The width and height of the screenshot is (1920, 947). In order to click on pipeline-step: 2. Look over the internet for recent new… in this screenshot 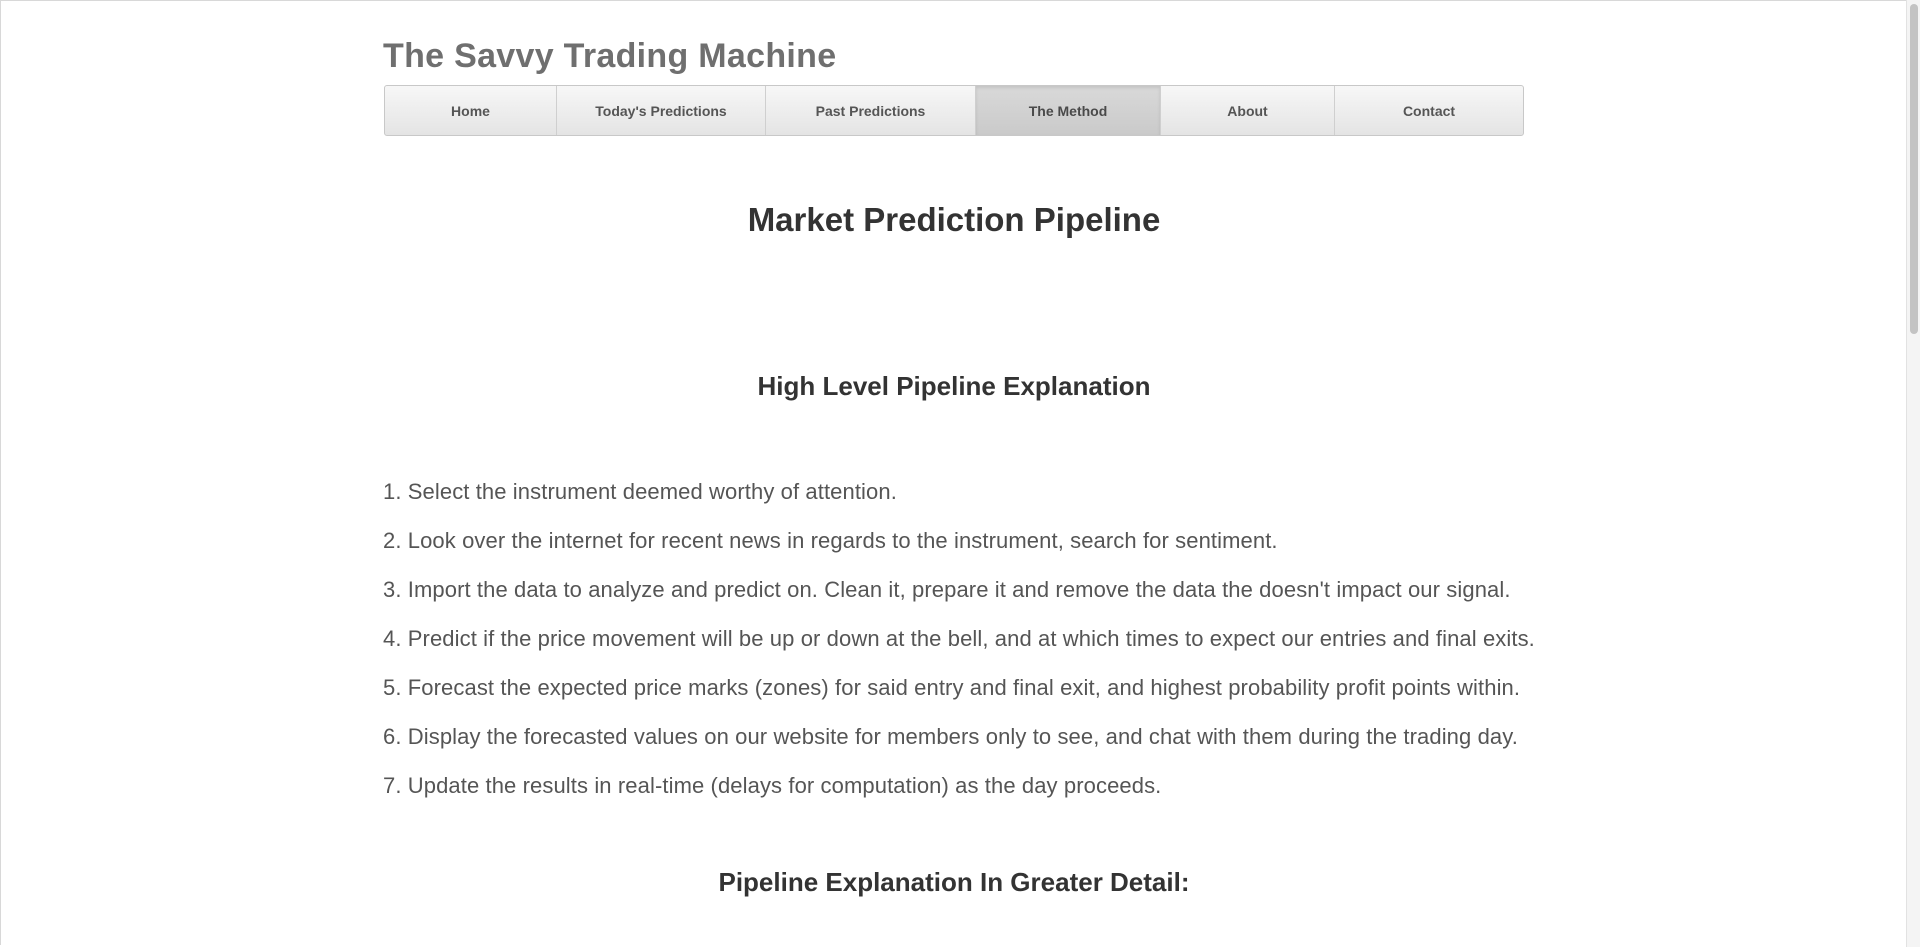, I will do `click(830, 540)`.